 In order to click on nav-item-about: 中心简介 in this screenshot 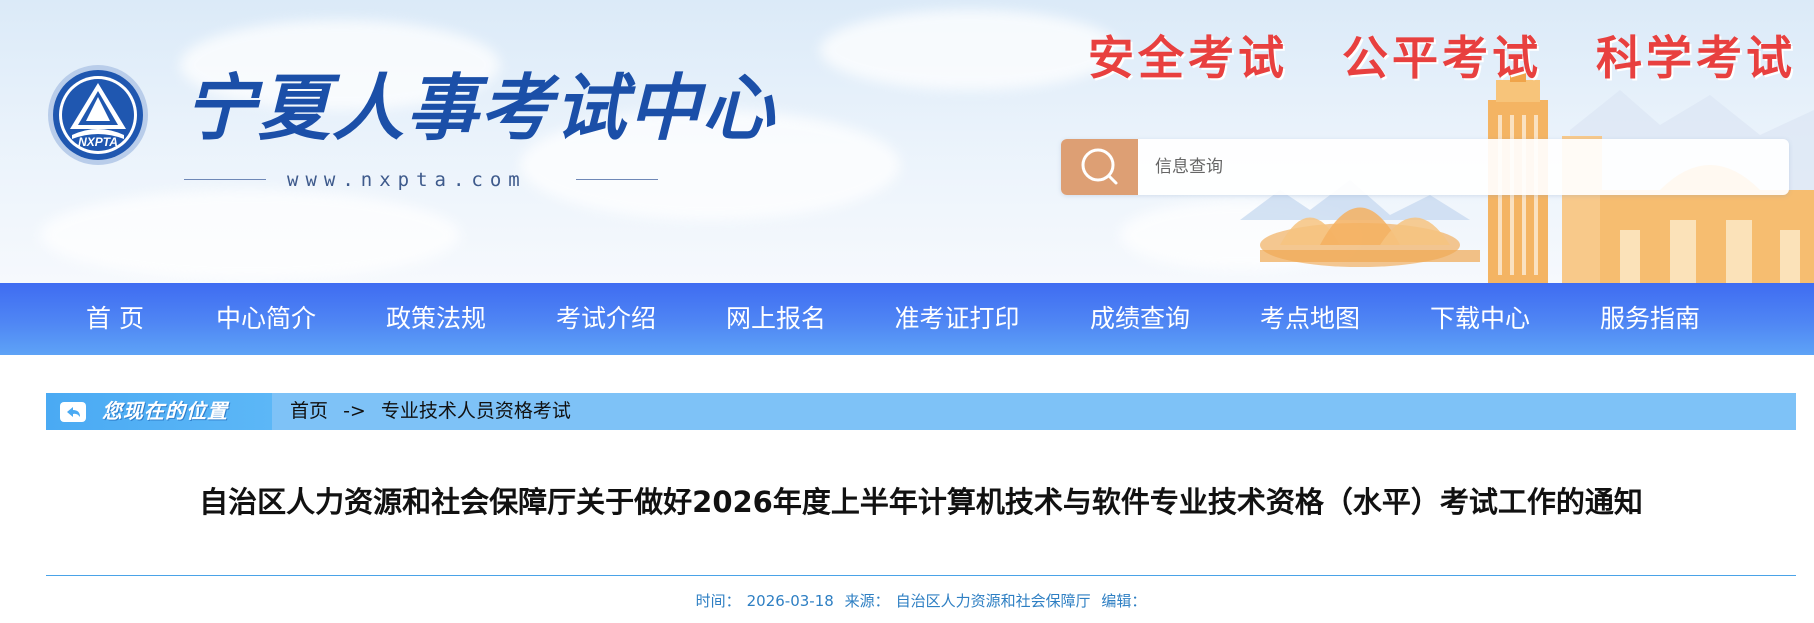, I will do `click(266, 319)`.